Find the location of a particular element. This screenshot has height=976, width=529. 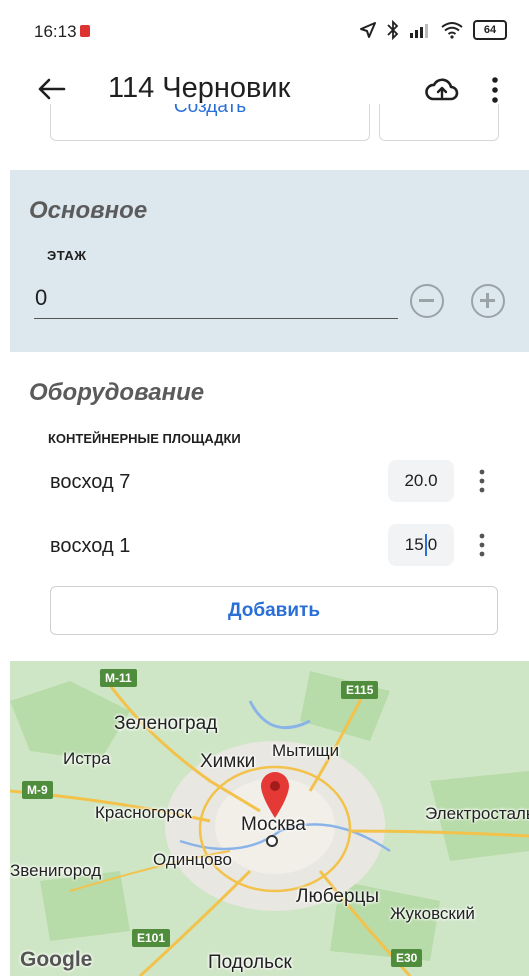

back-arrow-icon is located at coordinates (51, 89).